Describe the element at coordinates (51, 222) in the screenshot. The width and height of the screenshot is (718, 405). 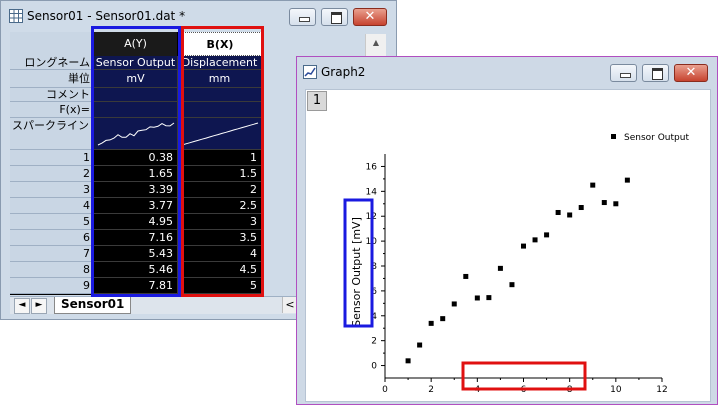
I see `row-number: 5` at that location.